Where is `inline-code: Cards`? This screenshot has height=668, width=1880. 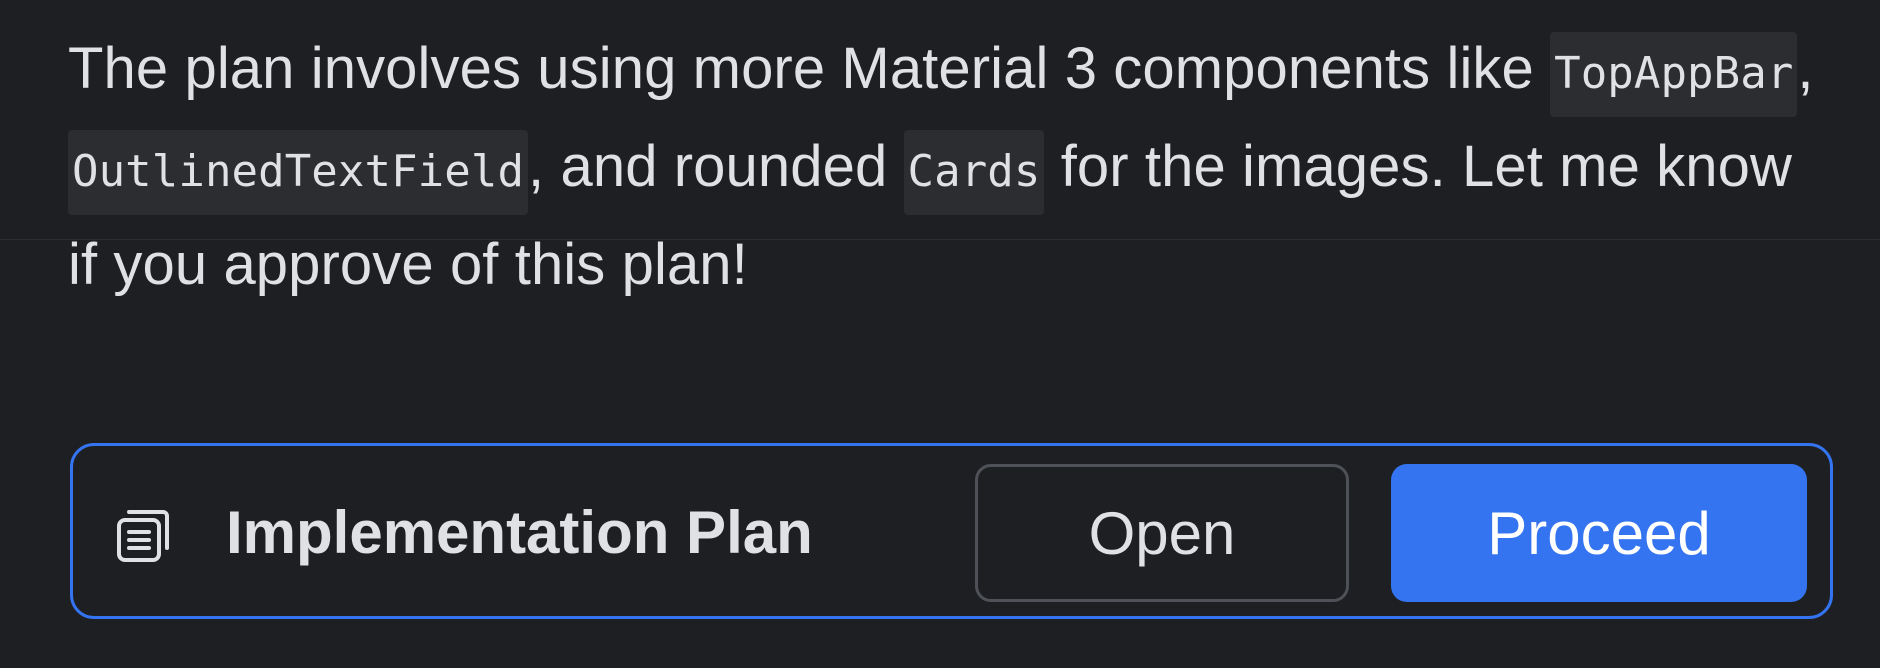
inline-code: Cards is located at coordinates (974, 172).